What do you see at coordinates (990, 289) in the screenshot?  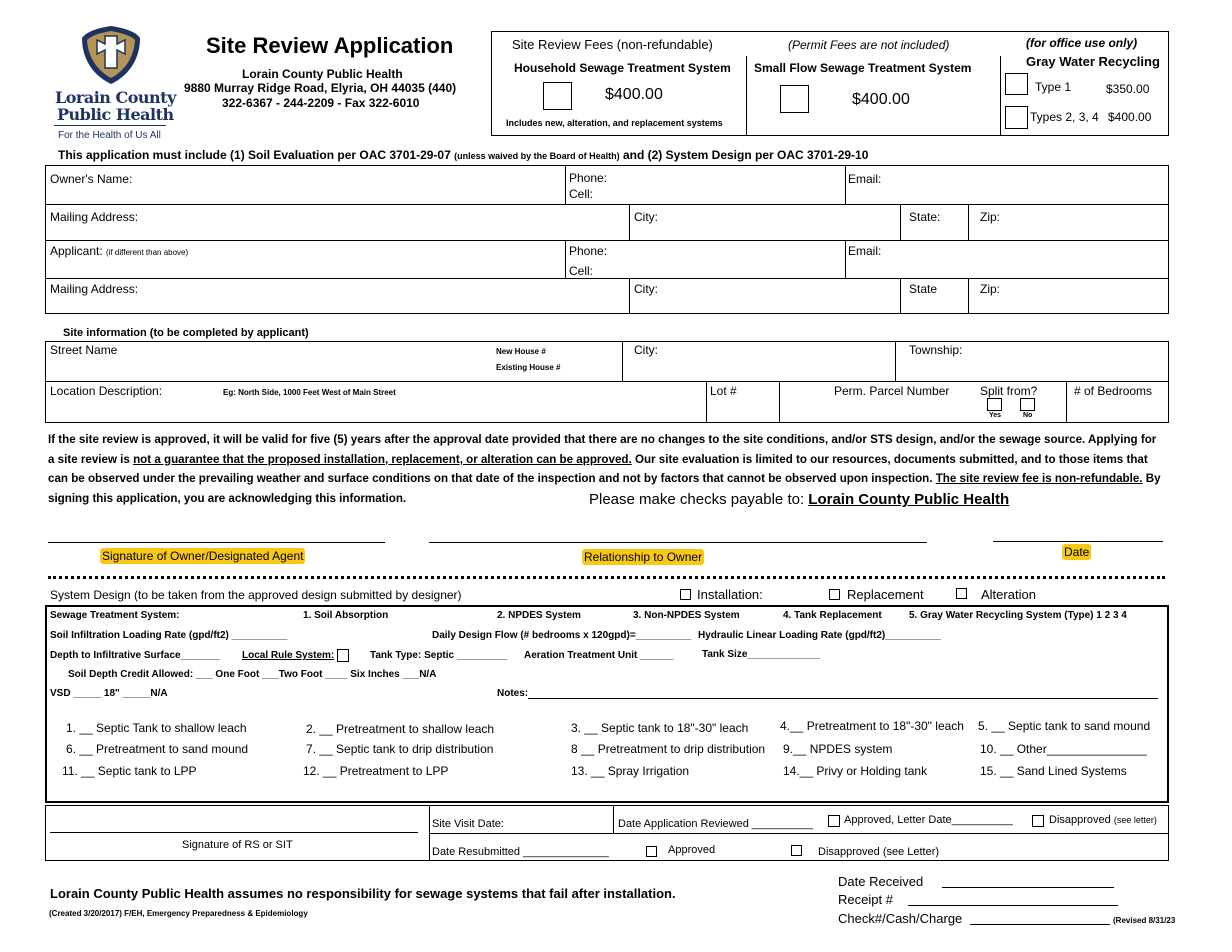 I see `applicant-zip-field: Zip:` at bounding box center [990, 289].